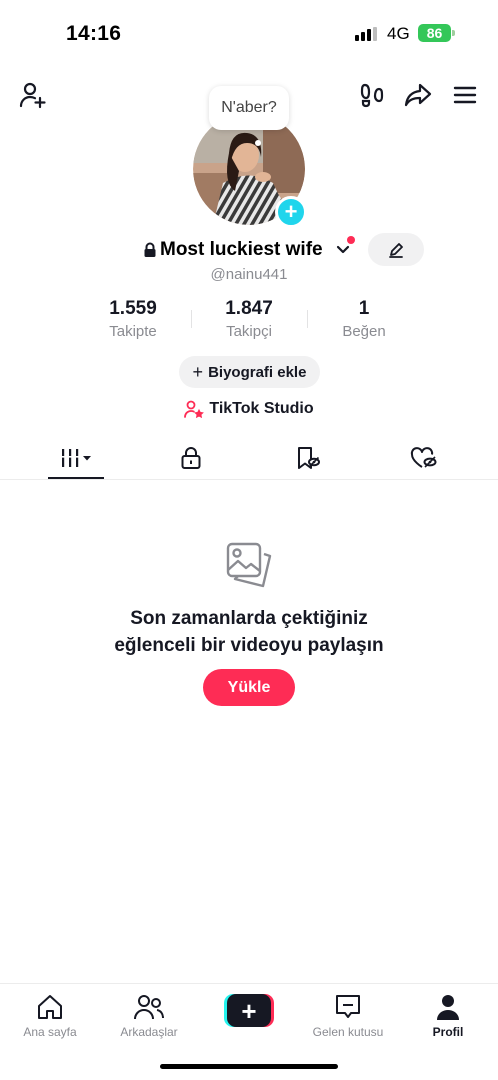 The height and width of the screenshot is (1080, 498). Describe the element at coordinates (249, 687) in the screenshot. I see `upload-button: Yükle` at that location.